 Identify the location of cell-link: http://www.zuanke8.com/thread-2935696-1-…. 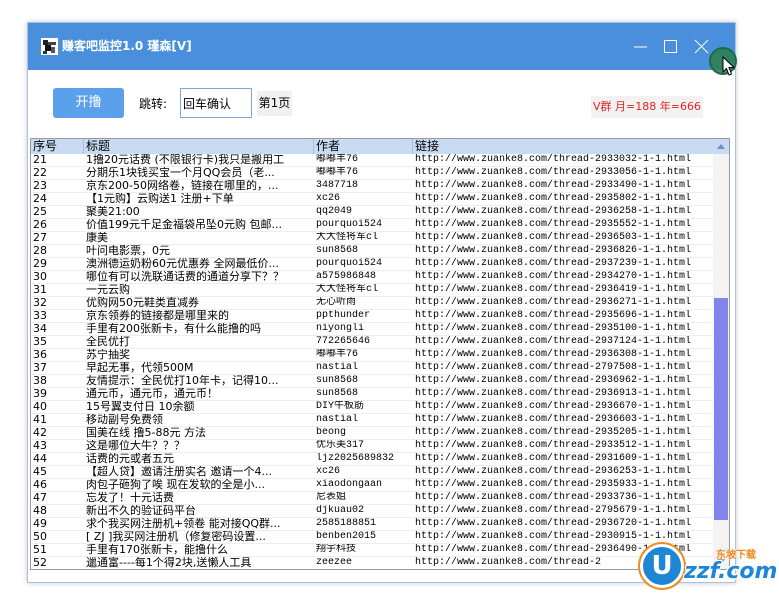
(564, 316).